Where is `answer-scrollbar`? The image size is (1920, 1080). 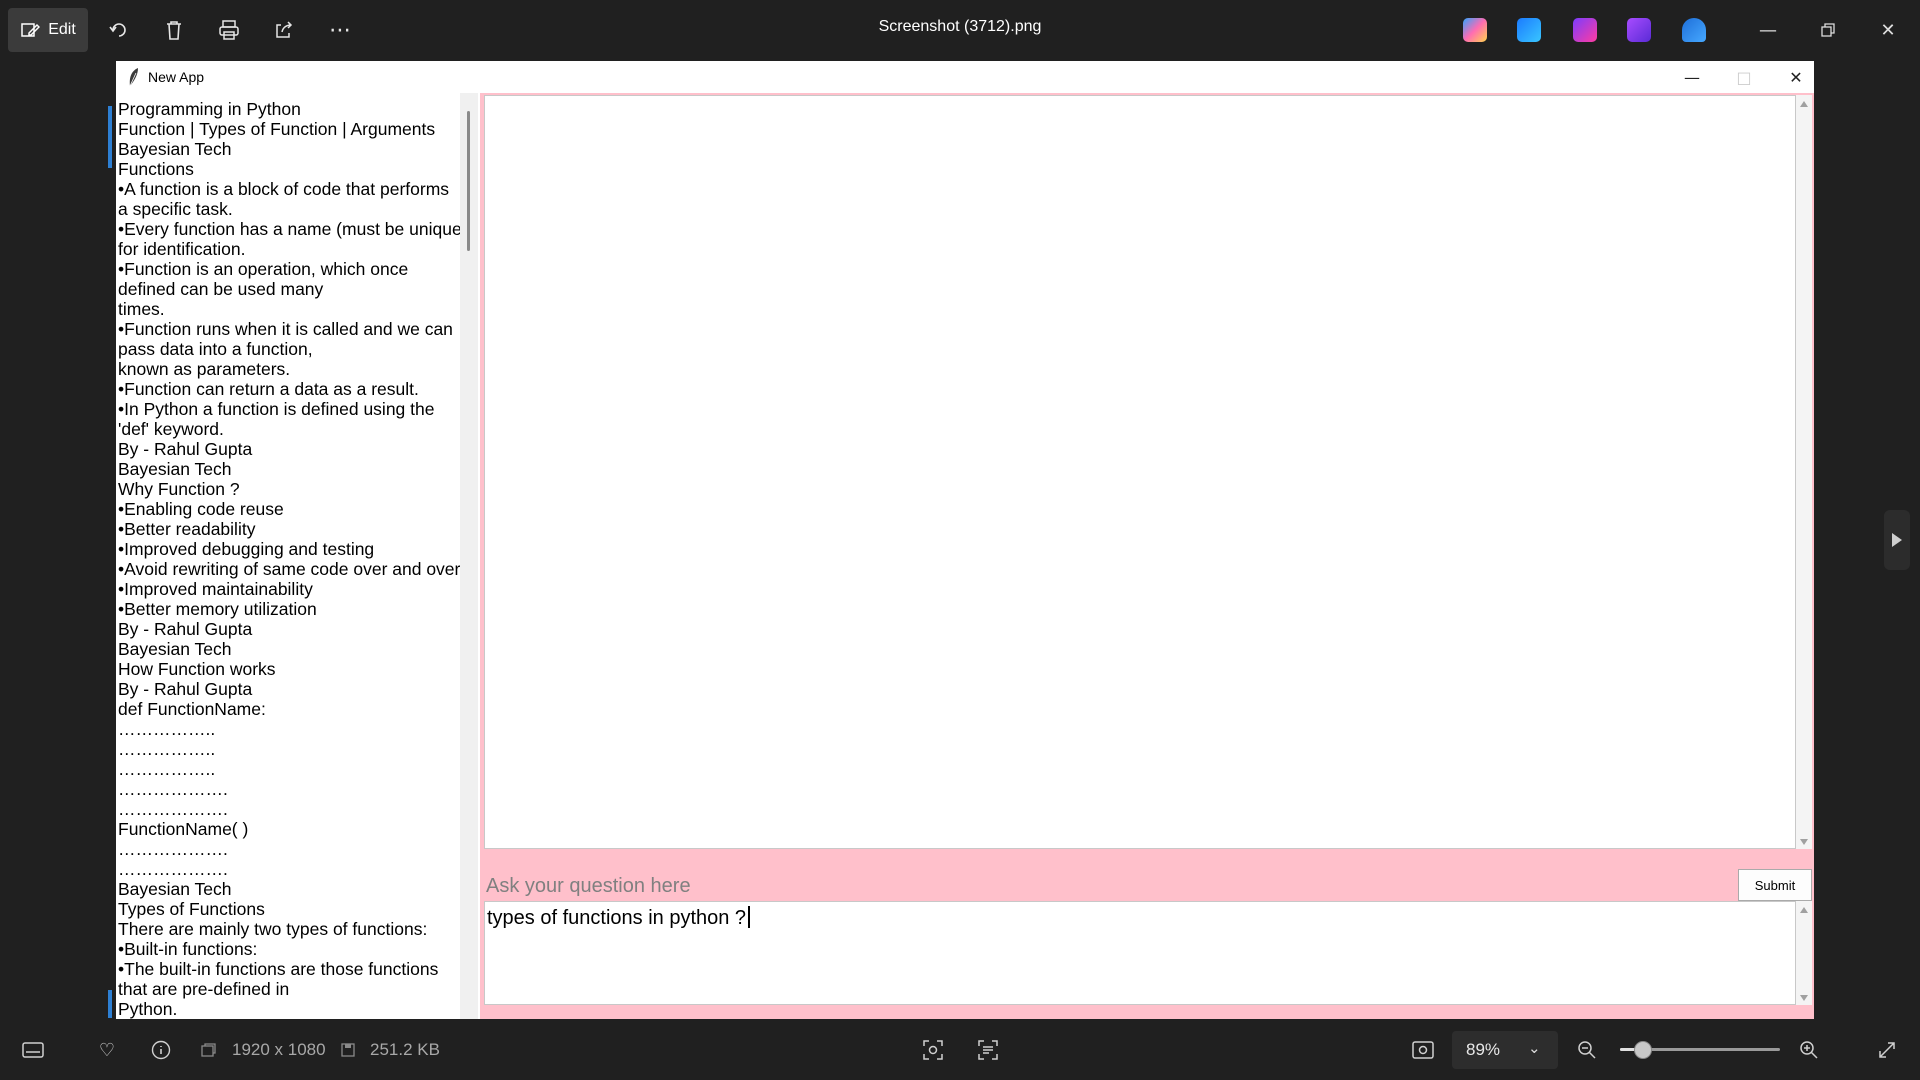 answer-scrollbar is located at coordinates (1804, 472).